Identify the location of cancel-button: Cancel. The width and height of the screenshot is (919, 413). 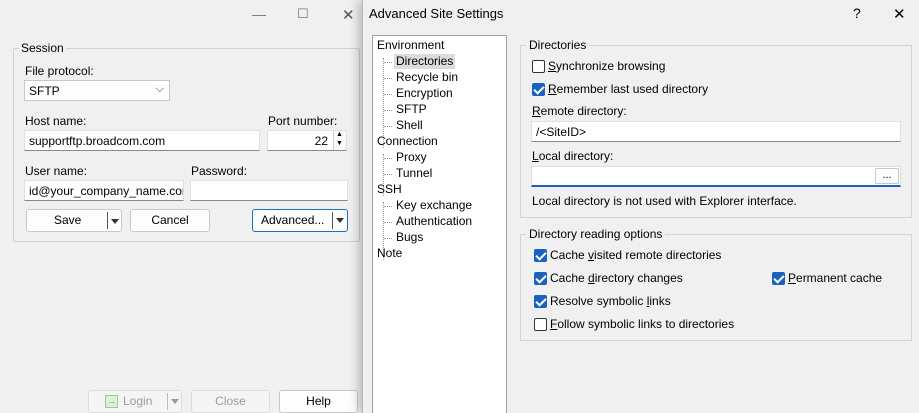
(170, 220).